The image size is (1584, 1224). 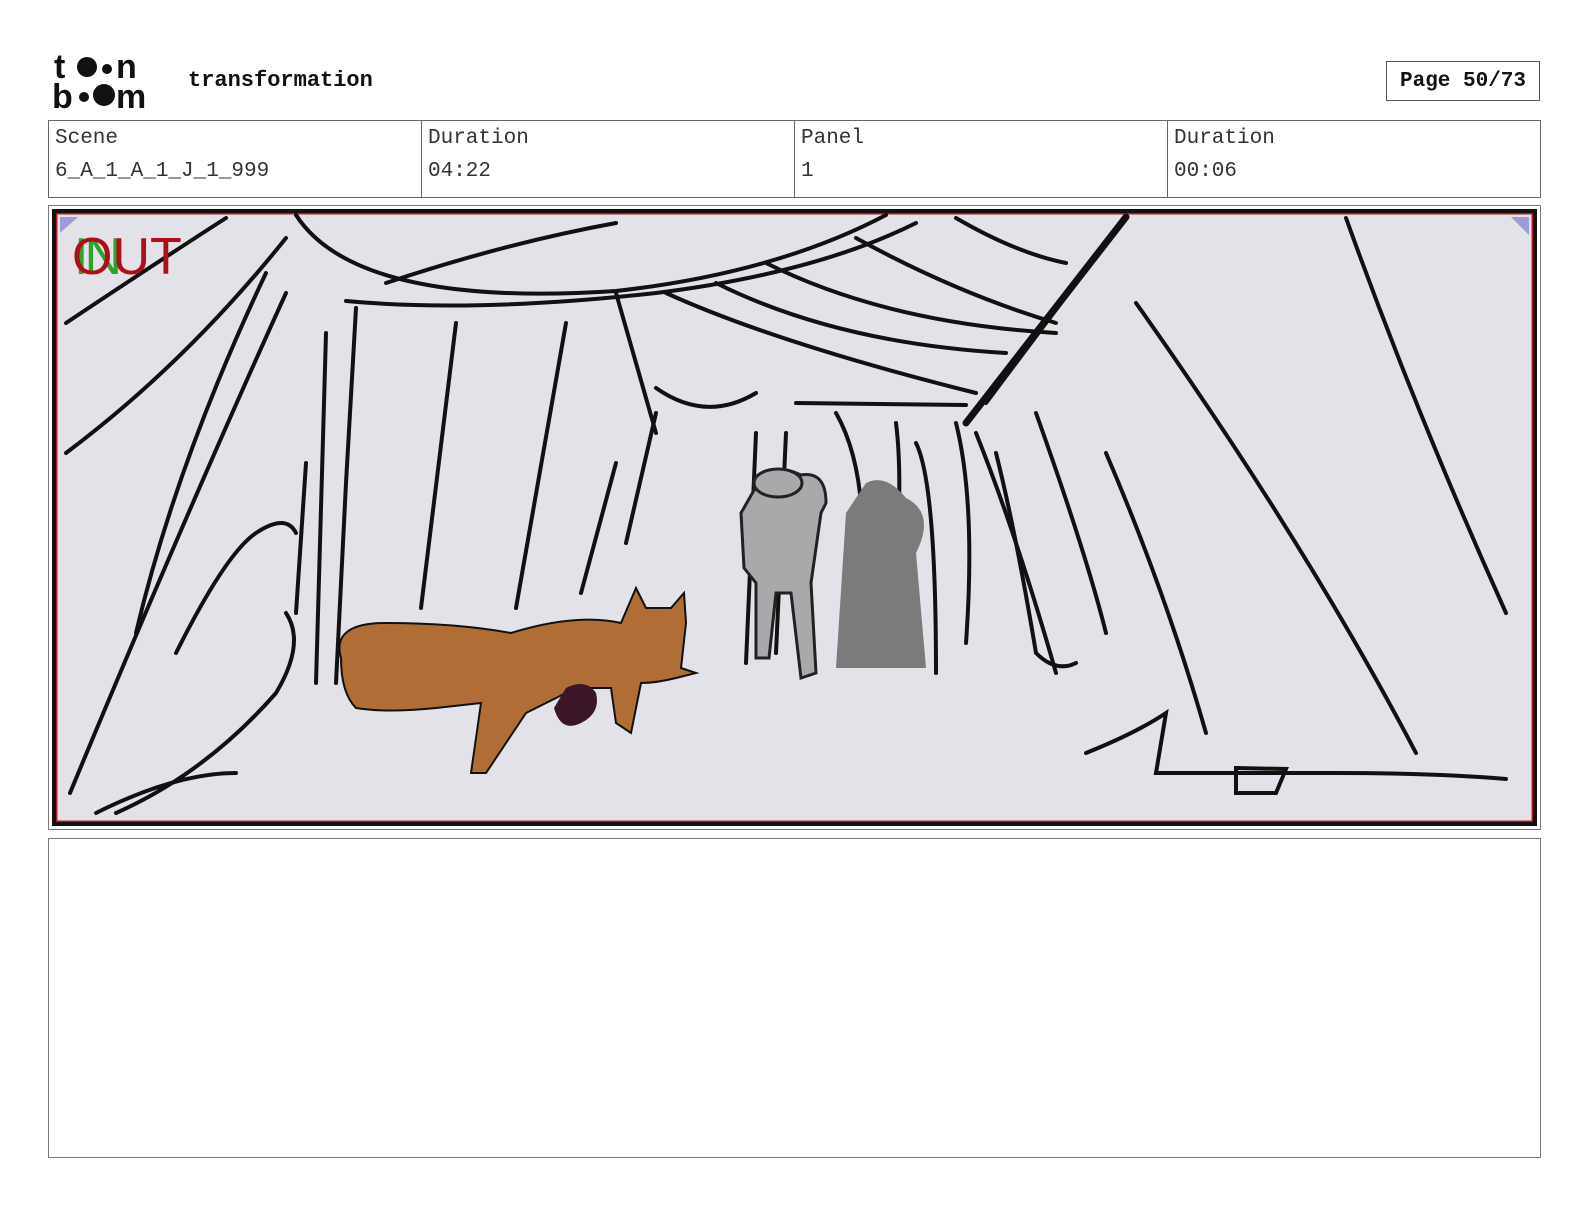 I want to click on out-marker: OUT, so click(x=127, y=257).